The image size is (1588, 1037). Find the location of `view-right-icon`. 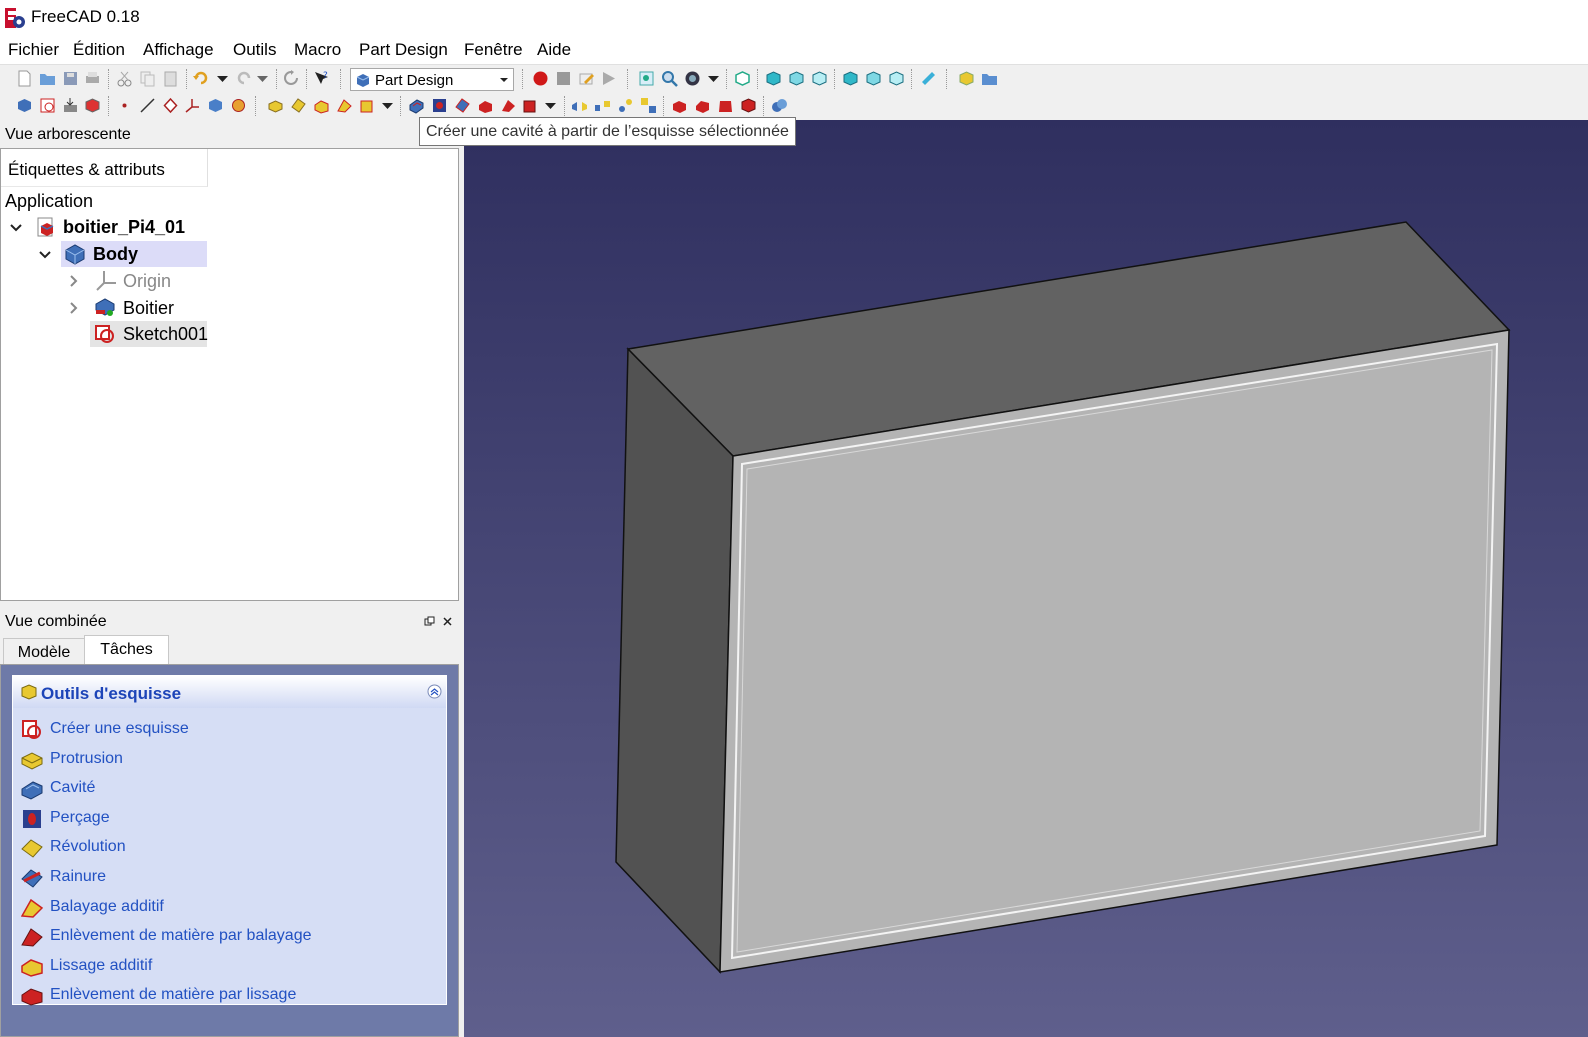

view-right-icon is located at coordinates (819, 78).